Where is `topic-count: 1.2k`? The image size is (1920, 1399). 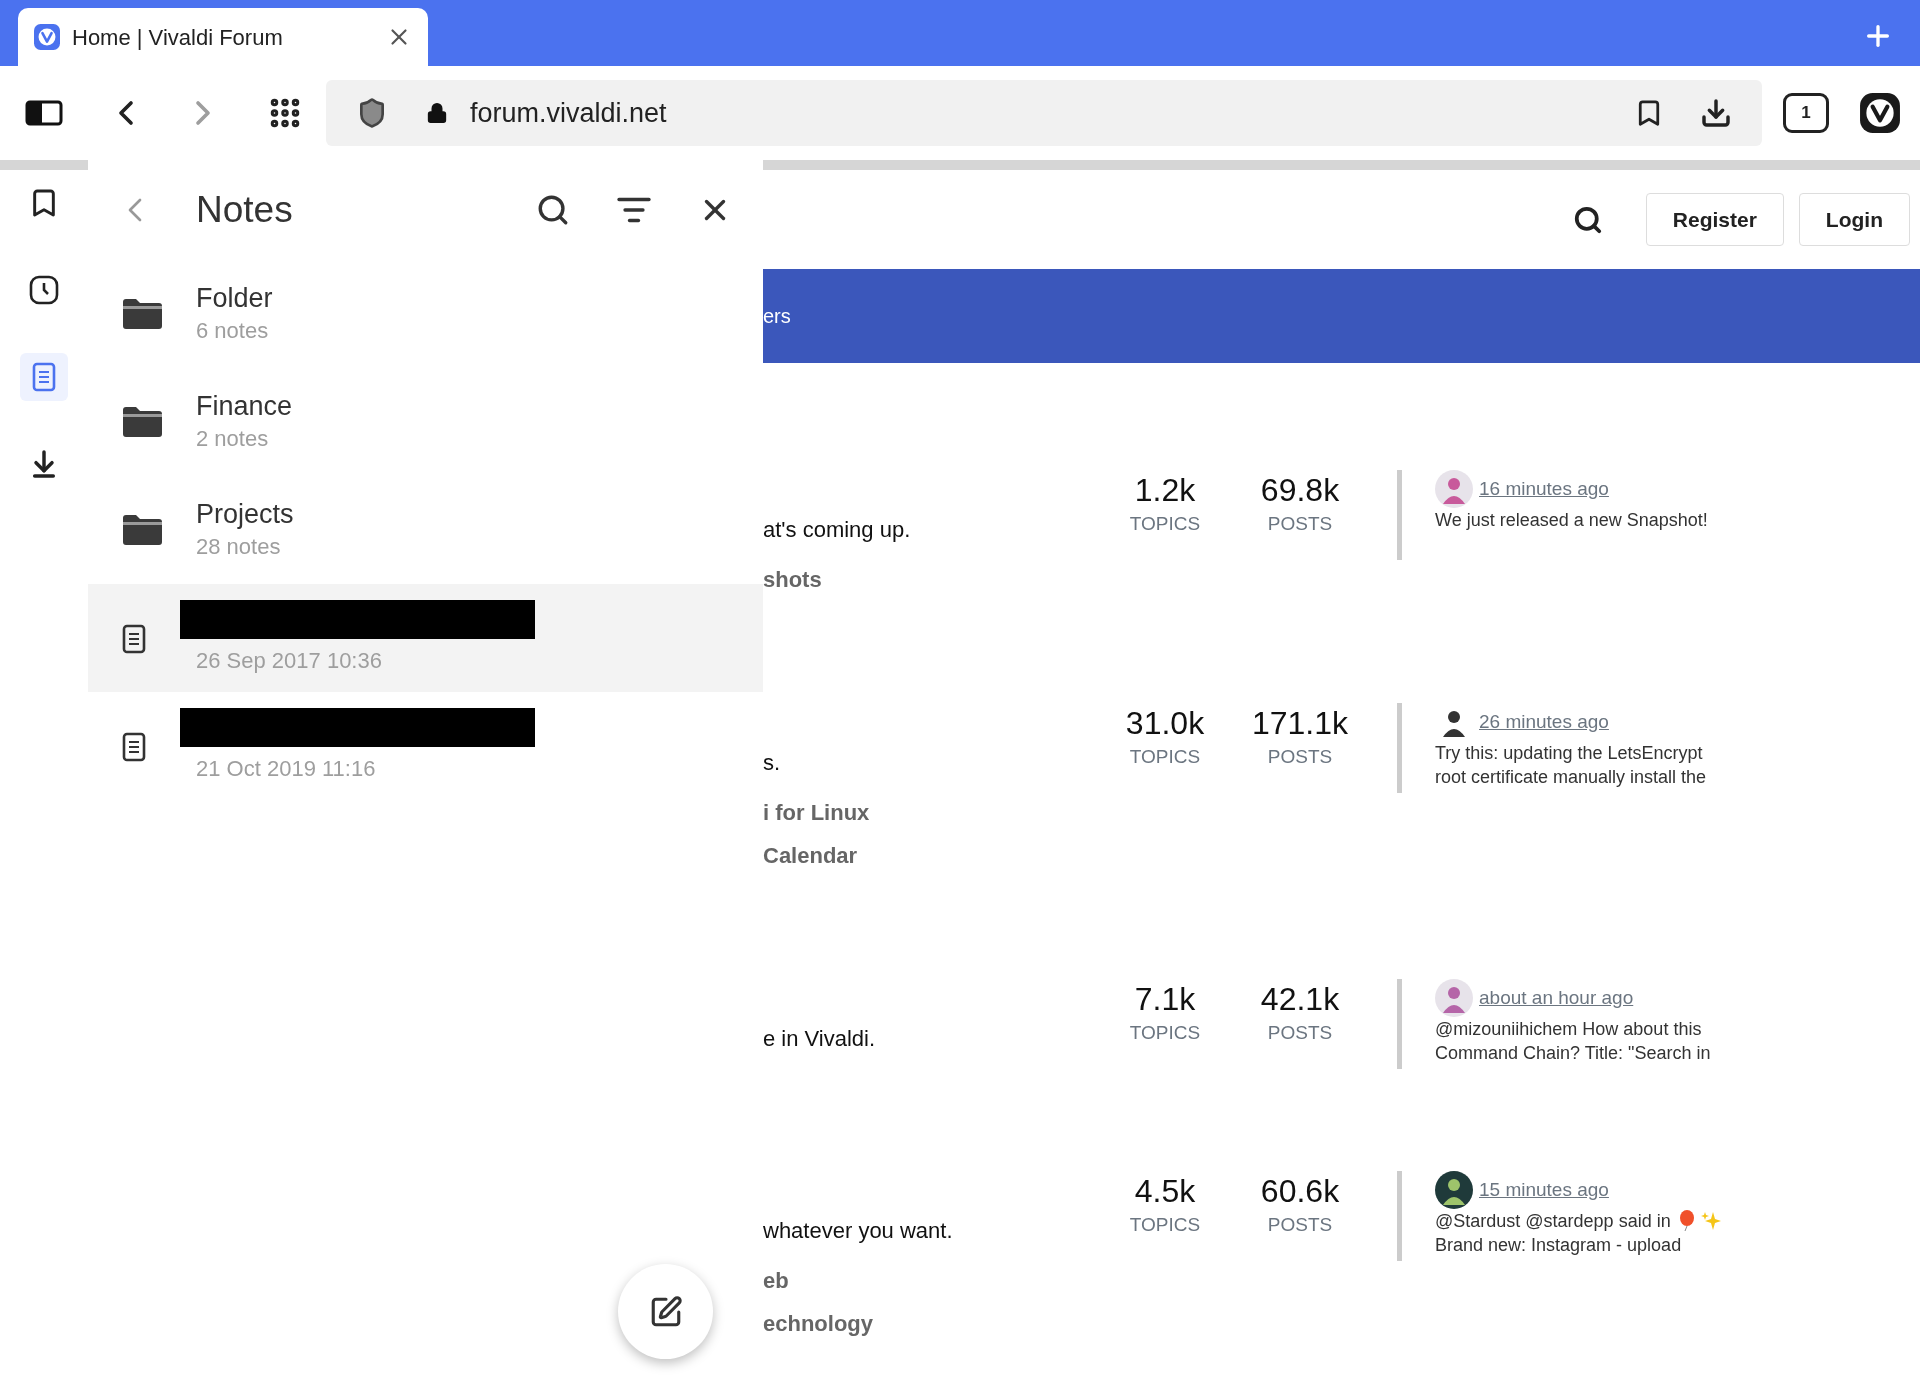
topic-count: 1.2k is located at coordinates (1165, 490).